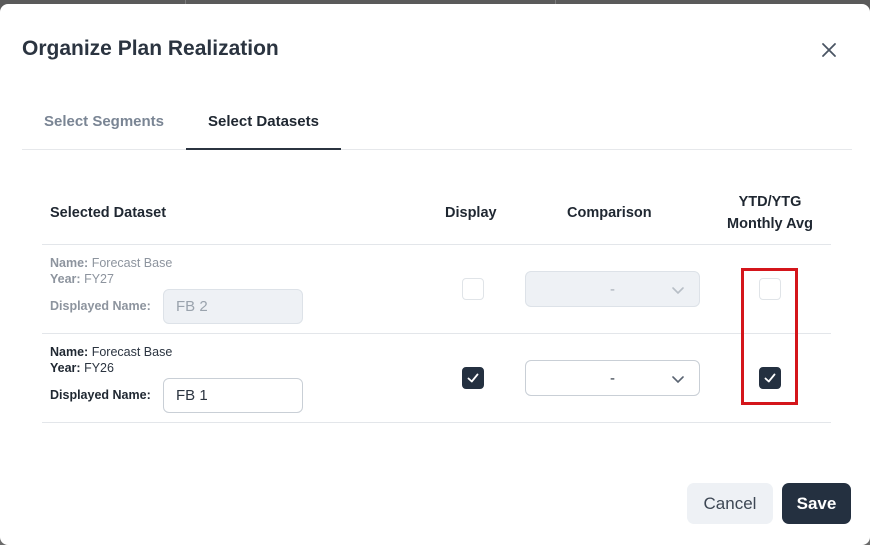  I want to click on tab-select-segments: Select Segments, so click(104, 124).